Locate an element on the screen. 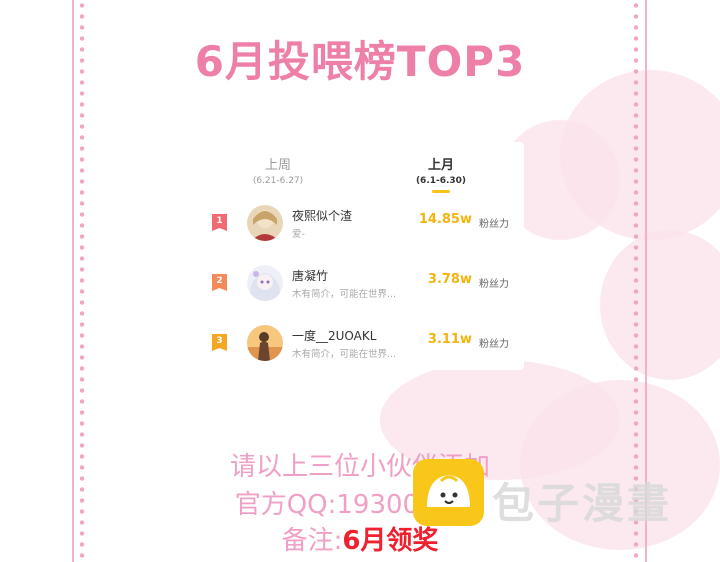  remark-prefix: 备注: is located at coordinates (312, 541).